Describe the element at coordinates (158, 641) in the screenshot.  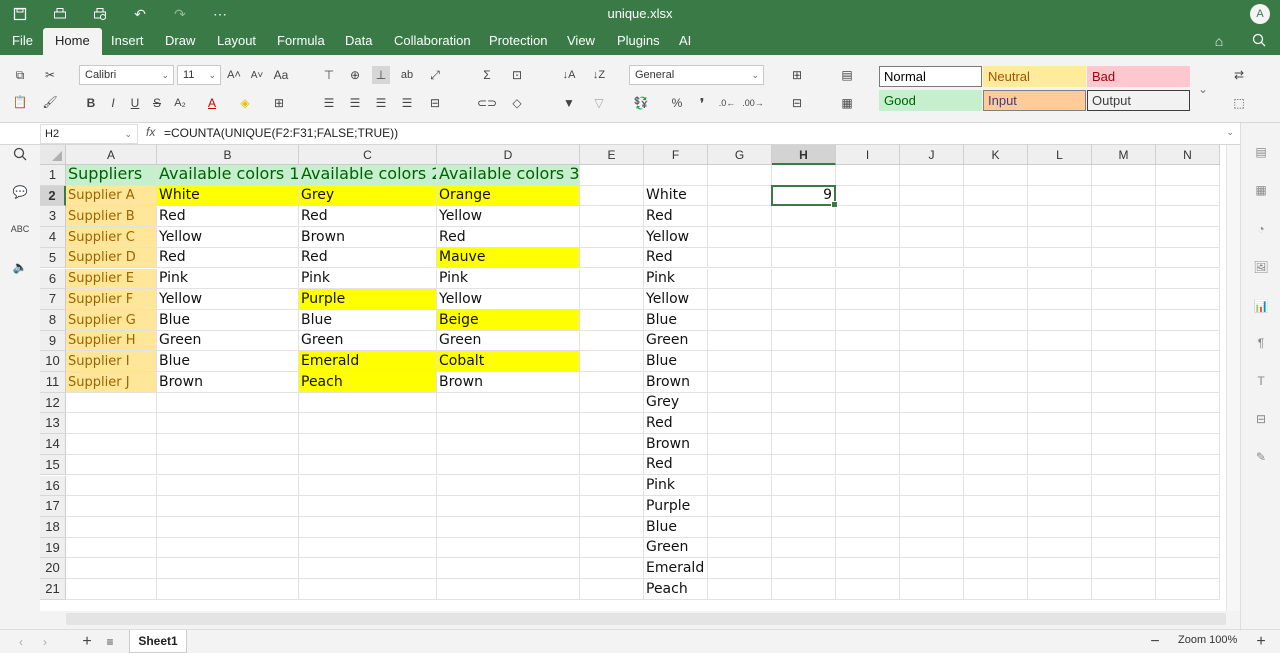
I see `sheet-tab: Sheet1` at that location.